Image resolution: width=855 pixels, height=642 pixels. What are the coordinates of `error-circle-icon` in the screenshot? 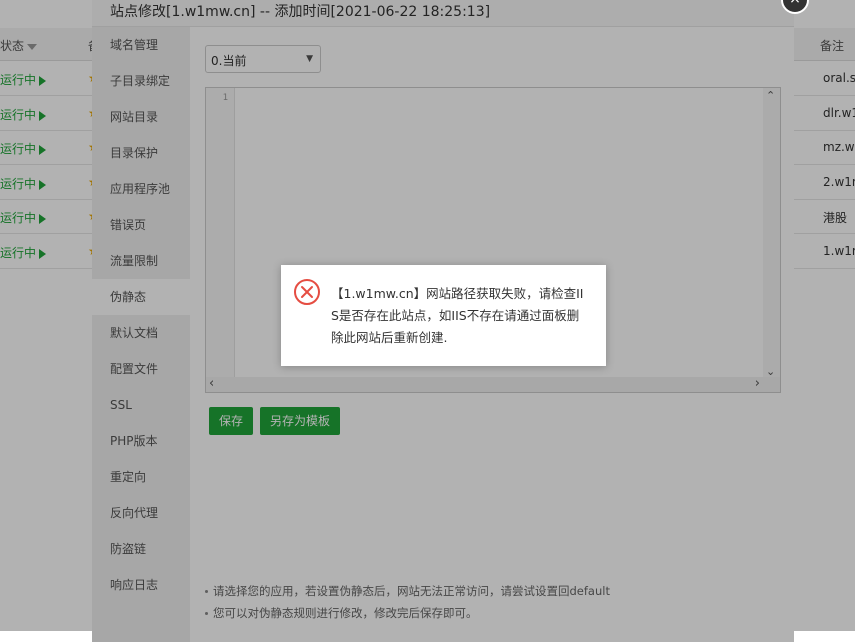 It's located at (307, 292).